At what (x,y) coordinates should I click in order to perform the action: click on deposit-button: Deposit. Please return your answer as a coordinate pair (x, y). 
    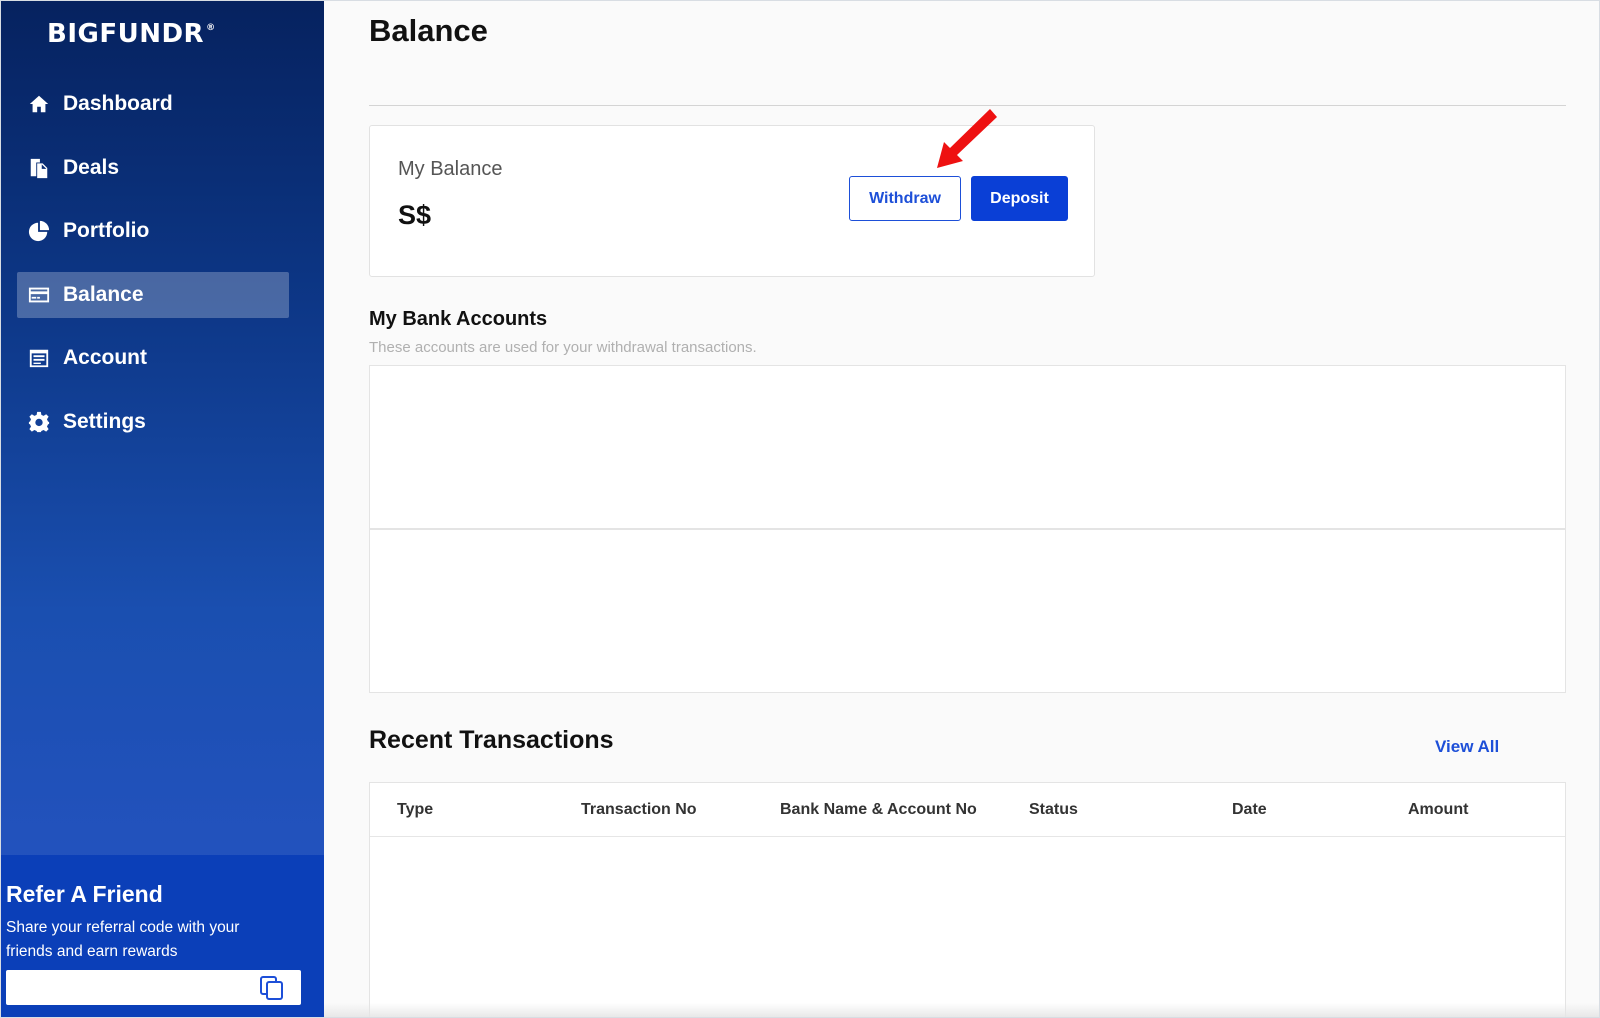
    Looking at the image, I should click on (1019, 198).